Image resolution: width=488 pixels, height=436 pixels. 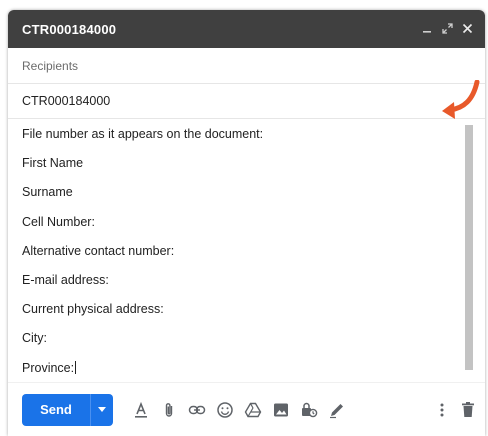 What do you see at coordinates (246, 29) in the screenshot?
I see `compose-title-bar: CTR000184000` at bounding box center [246, 29].